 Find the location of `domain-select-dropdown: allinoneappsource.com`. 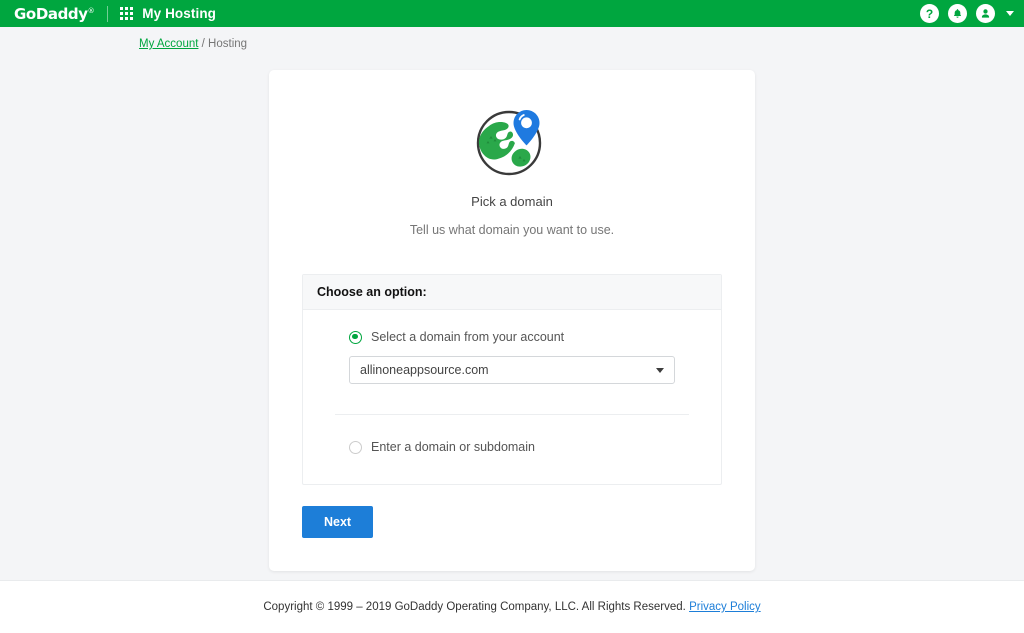

domain-select-dropdown: allinoneappsource.com is located at coordinates (512, 370).